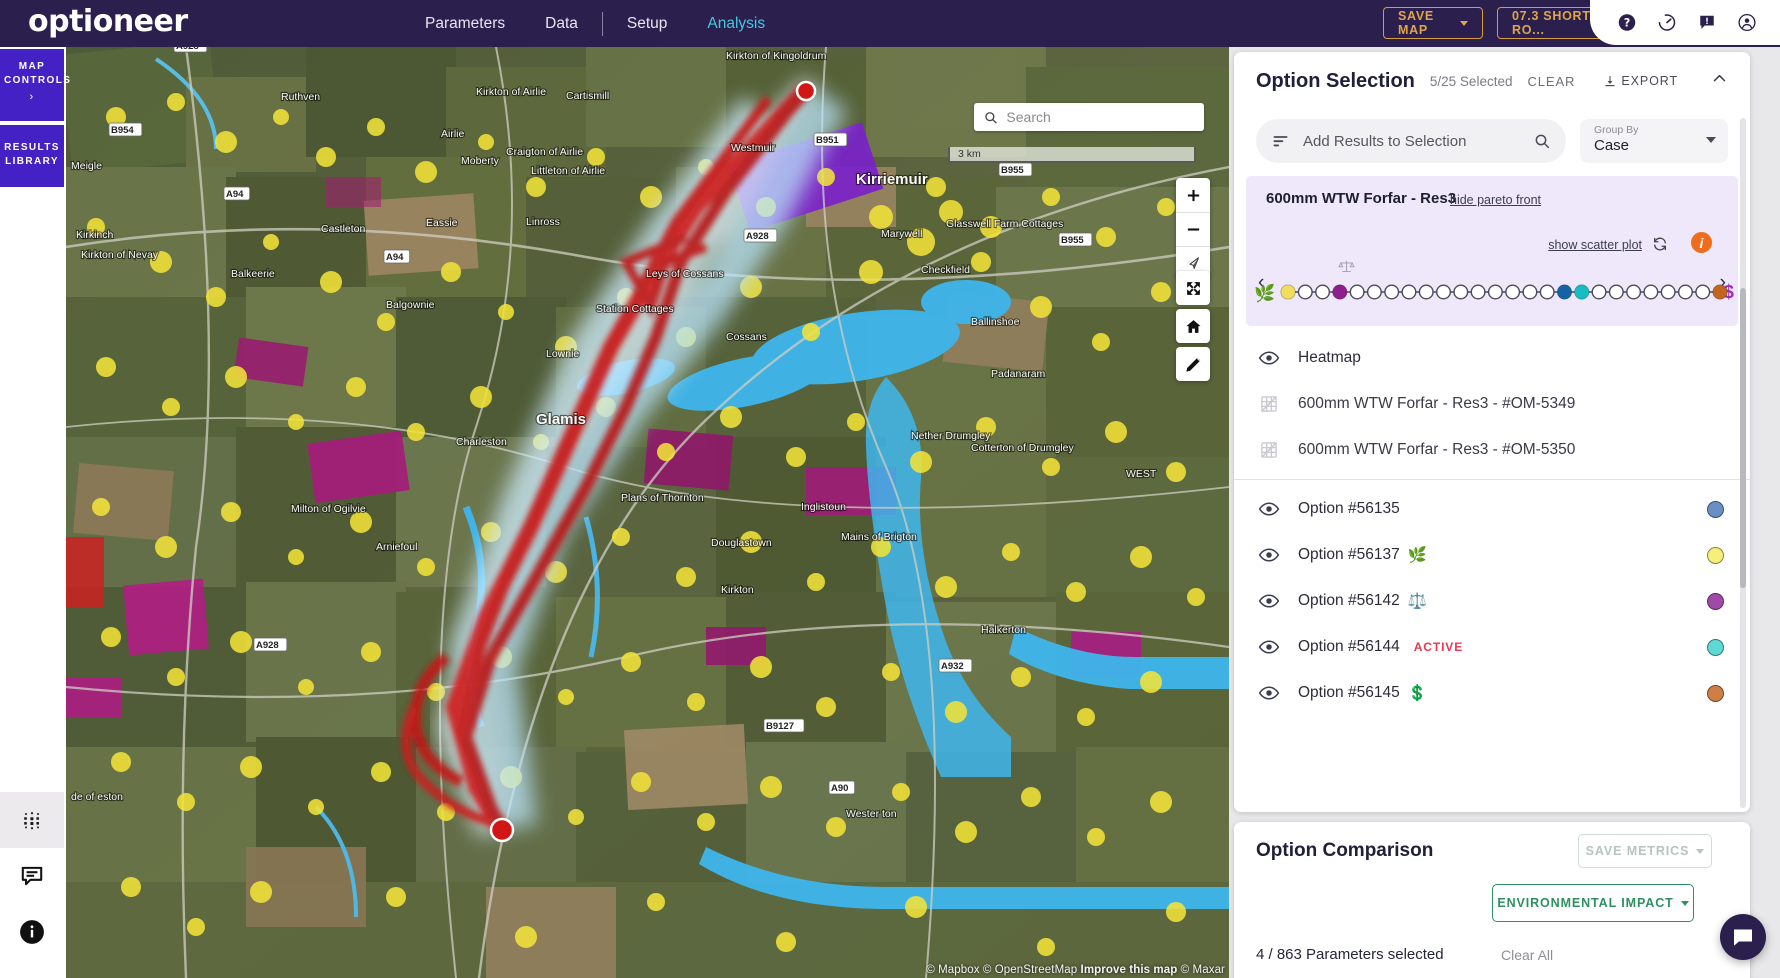  I want to click on option-list-item: Option #56142 ⚖️, so click(1492, 601).